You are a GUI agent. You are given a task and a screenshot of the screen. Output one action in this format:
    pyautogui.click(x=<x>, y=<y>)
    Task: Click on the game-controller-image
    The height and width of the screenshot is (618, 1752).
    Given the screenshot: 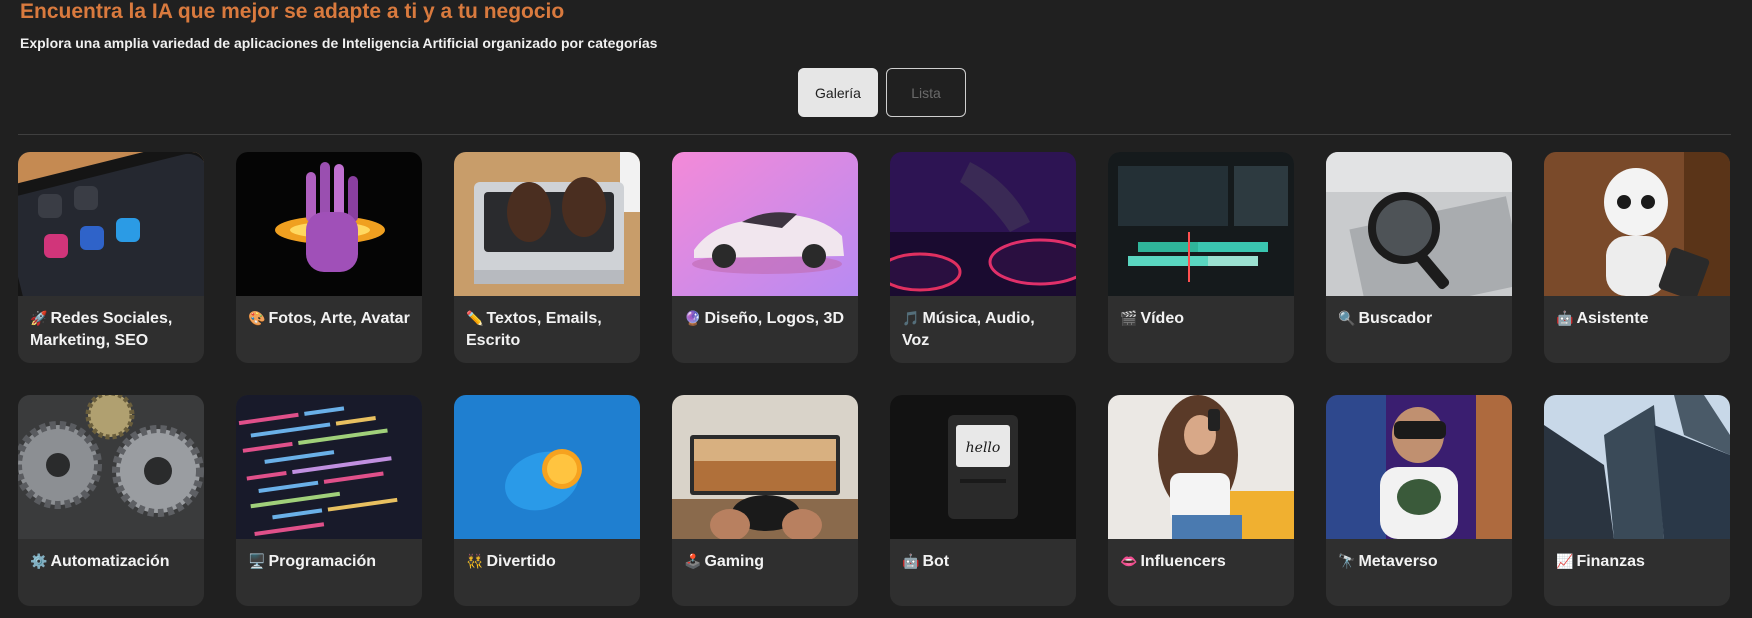 What is the action you would take?
    pyautogui.click(x=765, y=467)
    